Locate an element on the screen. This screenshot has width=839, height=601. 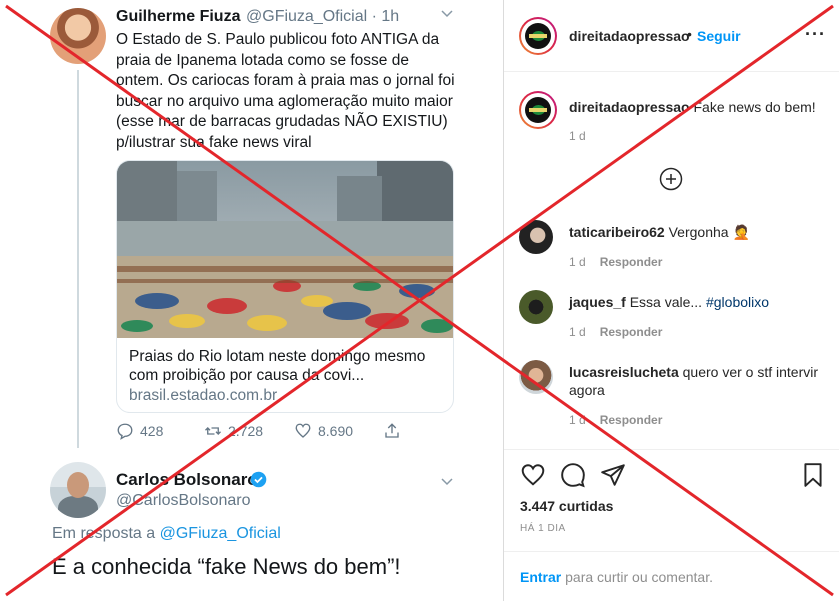
comment-username: lucasreislucheta is located at coordinates (624, 372).